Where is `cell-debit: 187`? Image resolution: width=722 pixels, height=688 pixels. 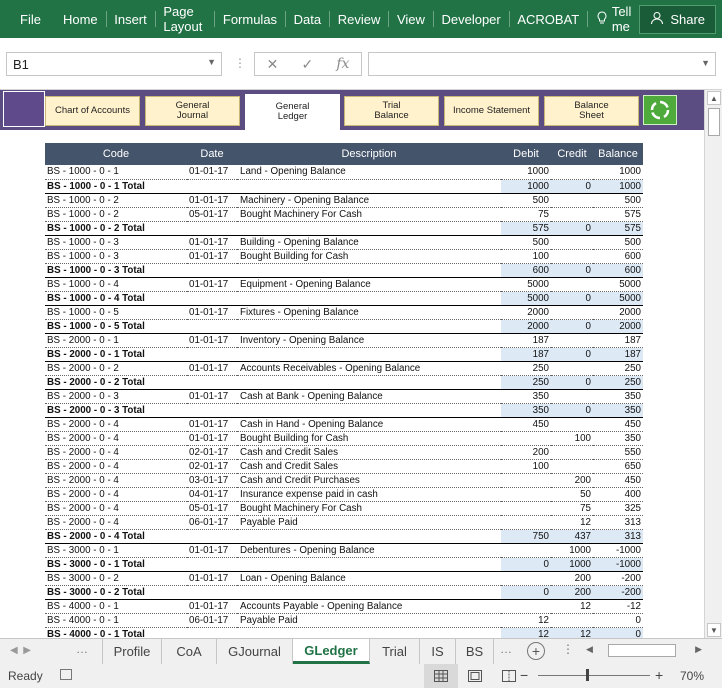 cell-debit: 187 is located at coordinates (526, 340).